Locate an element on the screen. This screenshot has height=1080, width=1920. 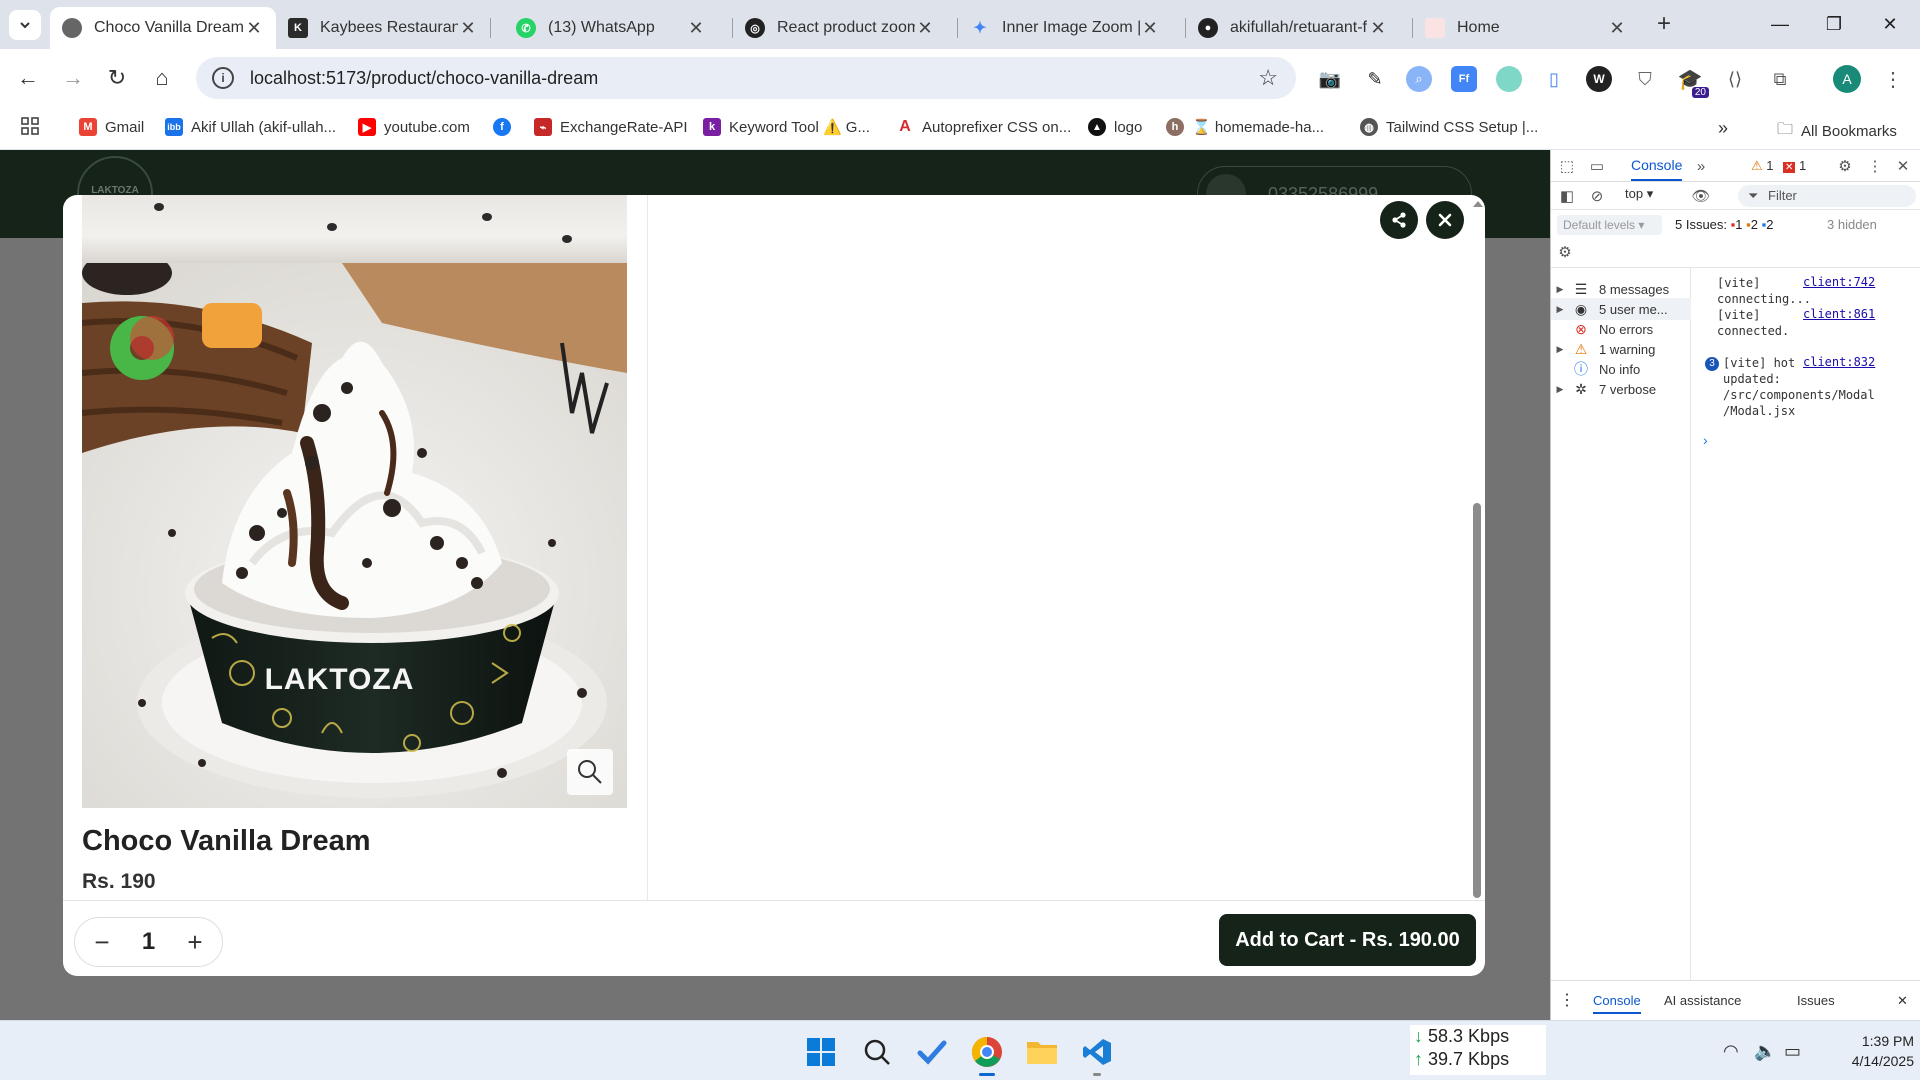
quantity-value: 1 is located at coordinates (148, 942).